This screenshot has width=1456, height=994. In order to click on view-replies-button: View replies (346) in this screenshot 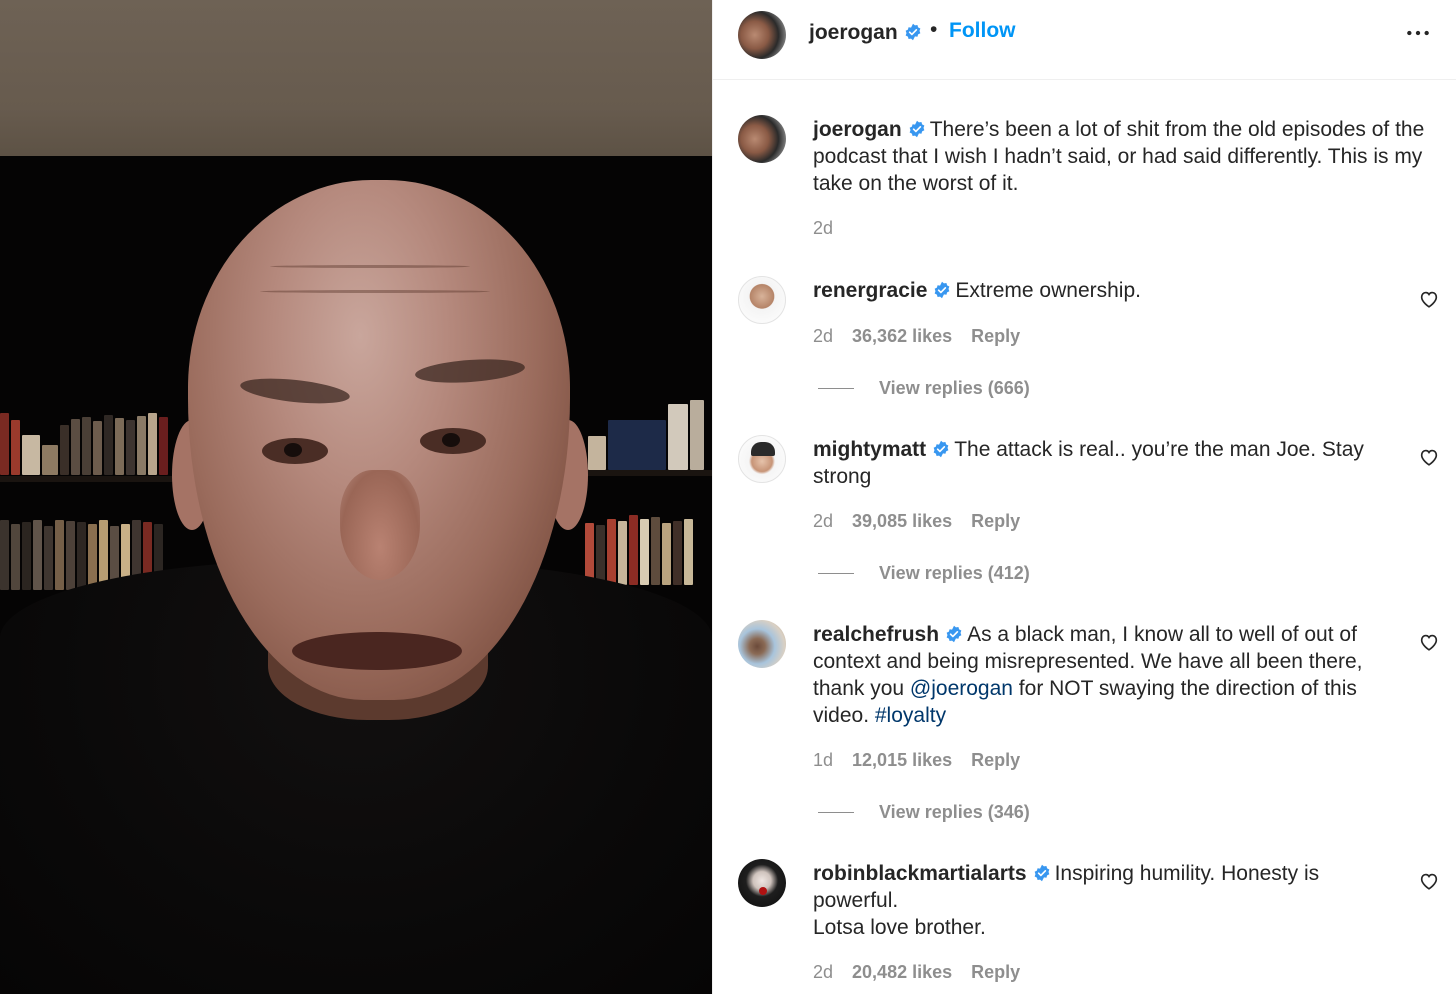, I will do `click(924, 812)`.